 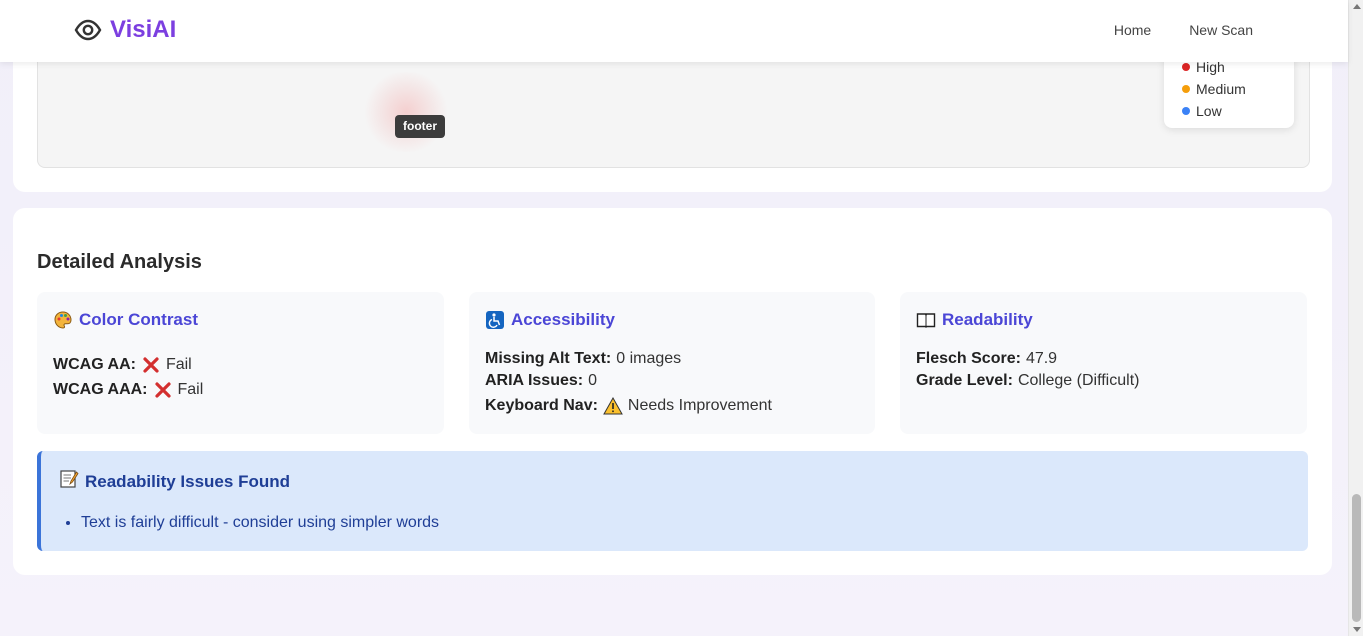 I want to click on wcag-aa-value: Fail, so click(x=178, y=364).